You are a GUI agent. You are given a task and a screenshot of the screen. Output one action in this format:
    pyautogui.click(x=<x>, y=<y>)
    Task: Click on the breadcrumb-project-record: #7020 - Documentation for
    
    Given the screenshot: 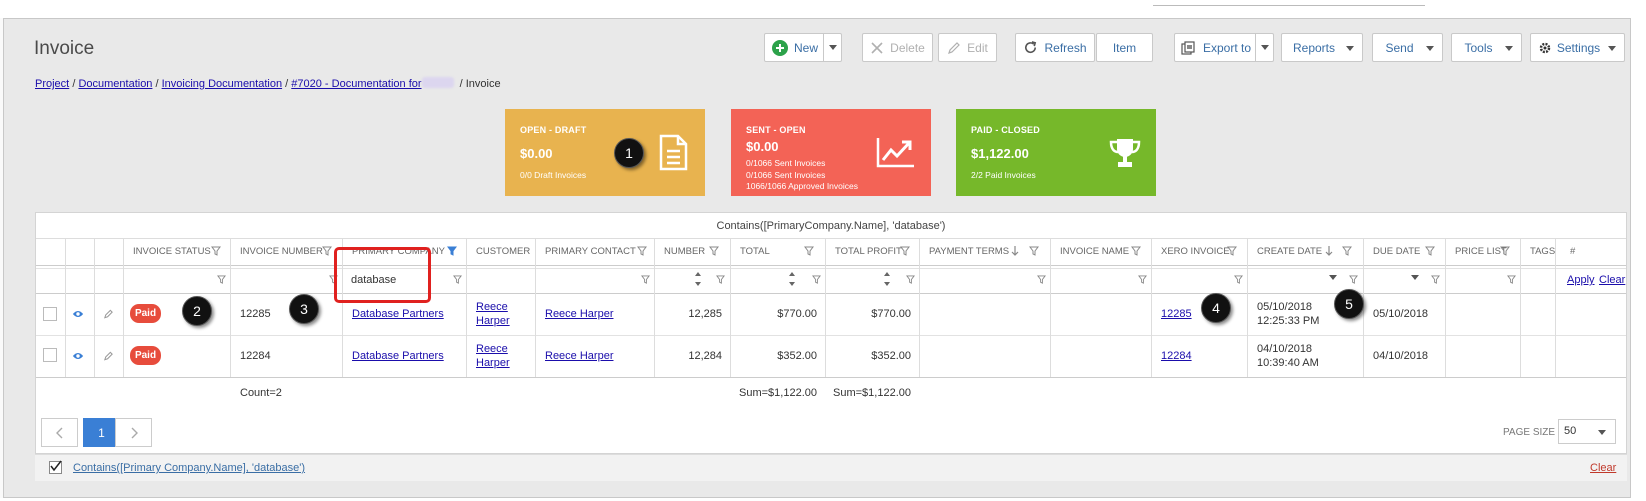 What is the action you would take?
    pyautogui.click(x=356, y=84)
    